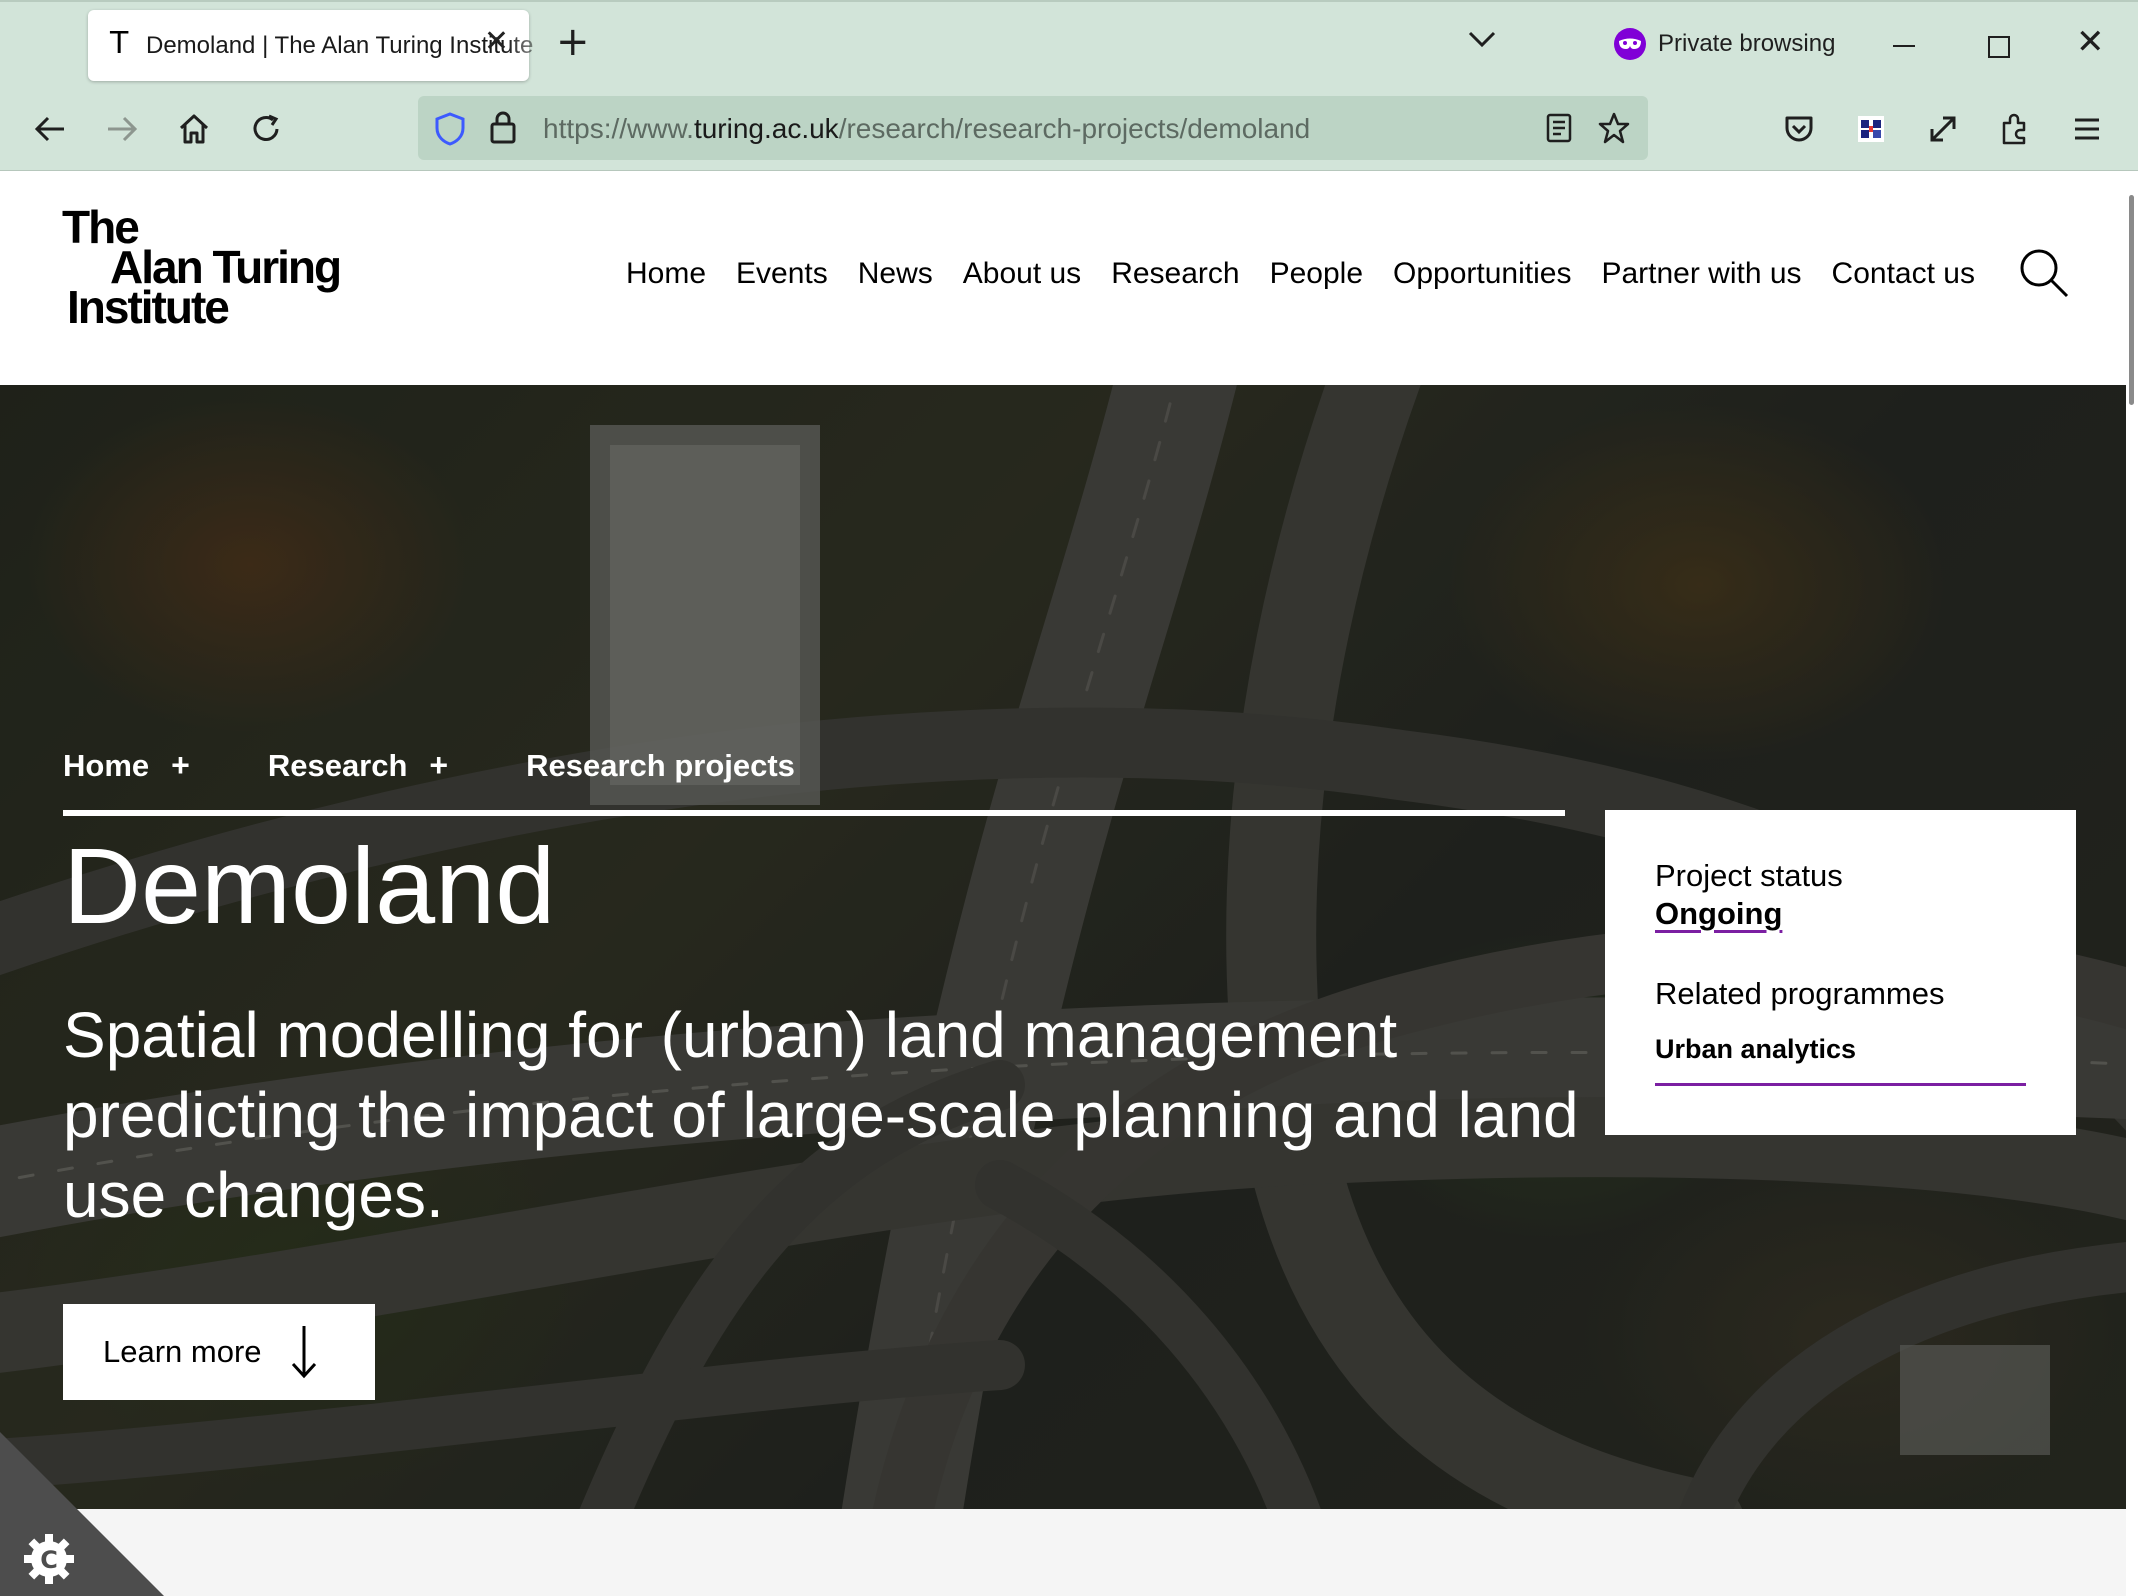 The image size is (2138, 1596). Describe the element at coordinates (1482, 41) in the screenshot. I see `list-all-tabs-chevron-icon` at that location.